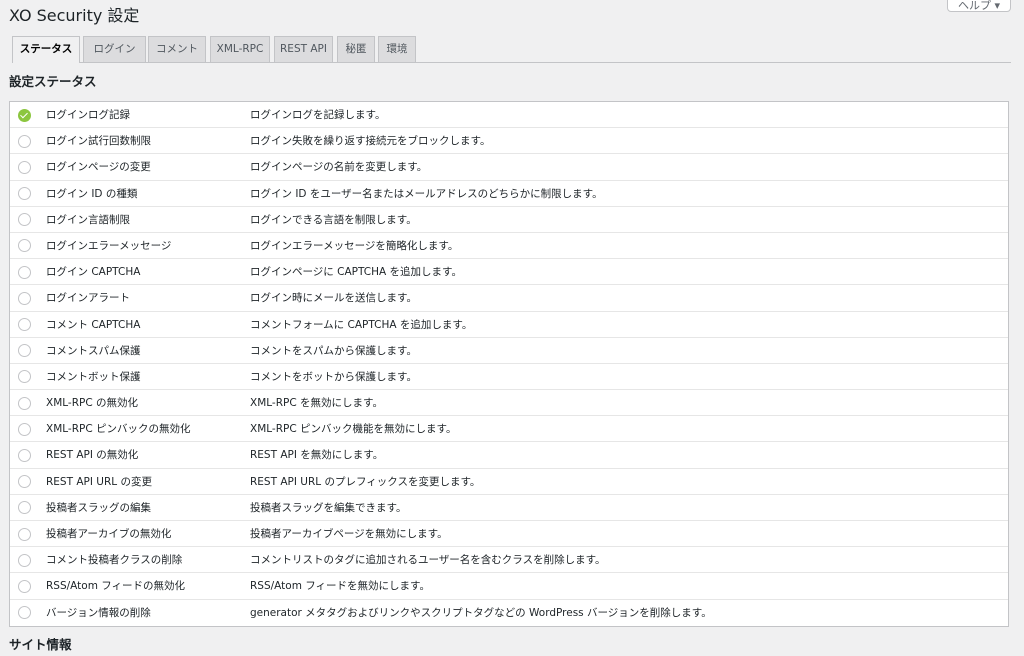  I want to click on table-row: 投稿者アーカイブの無効化 投稿者アーカイブページを無効にします。, so click(509, 534).